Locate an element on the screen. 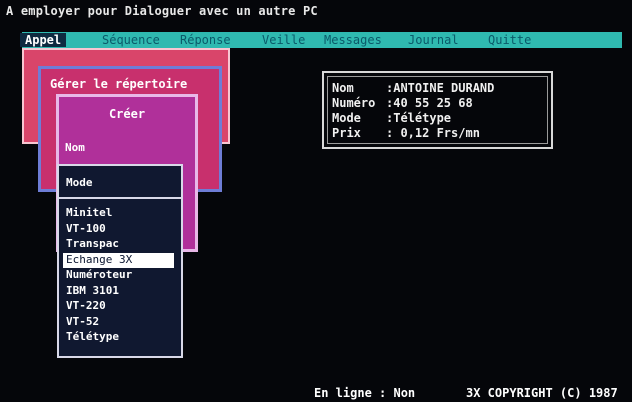 The width and height of the screenshot is (632, 402). info-row-prix: Prix : 0,12 Frs/mn is located at coordinates (406, 133).